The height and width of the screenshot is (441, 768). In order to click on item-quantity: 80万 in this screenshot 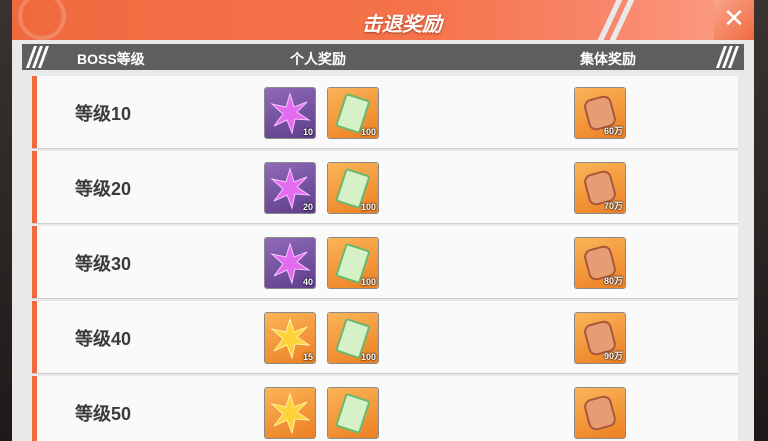, I will do `click(613, 281)`.